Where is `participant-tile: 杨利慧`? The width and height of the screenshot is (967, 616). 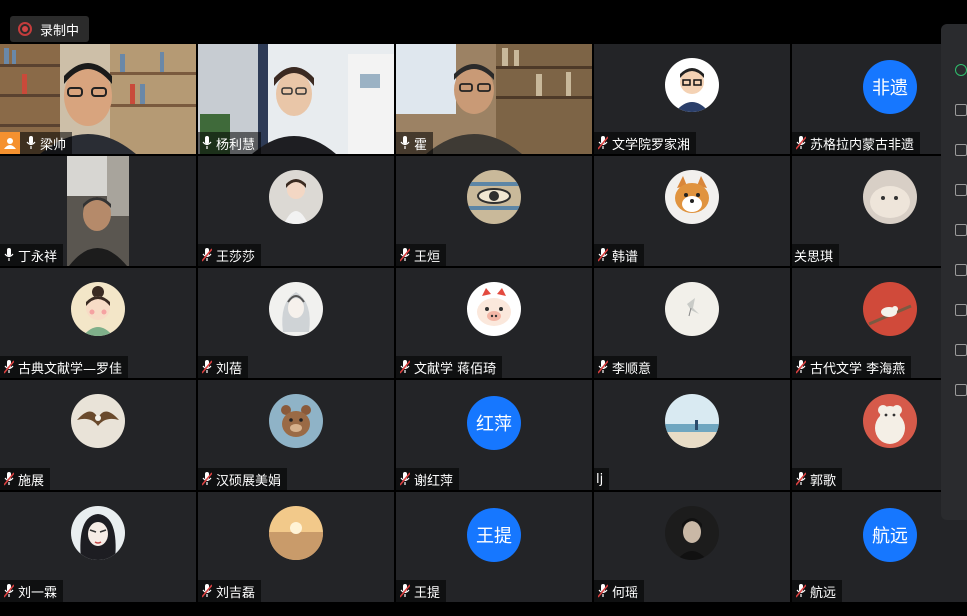 participant-tile: 杨利慧 is located at coordinates (296, 99).